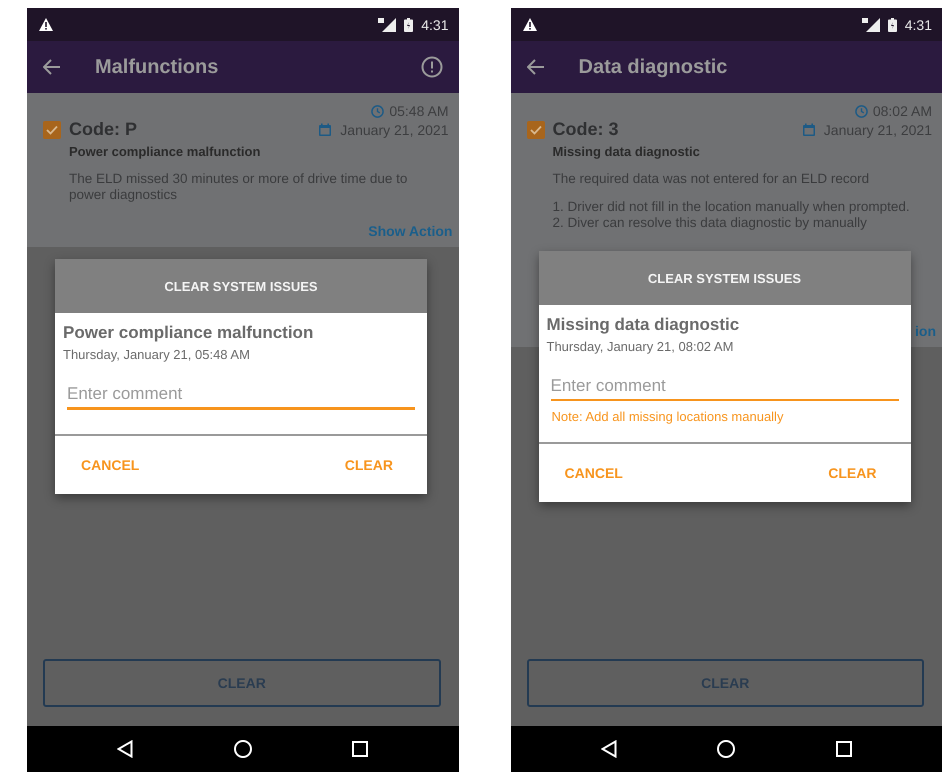 The image size is (942, 772). Describe the element at coordinates (668, 416) in the screenshot. I see `dialog-note: Note: Add all missing locations manually` at that location.